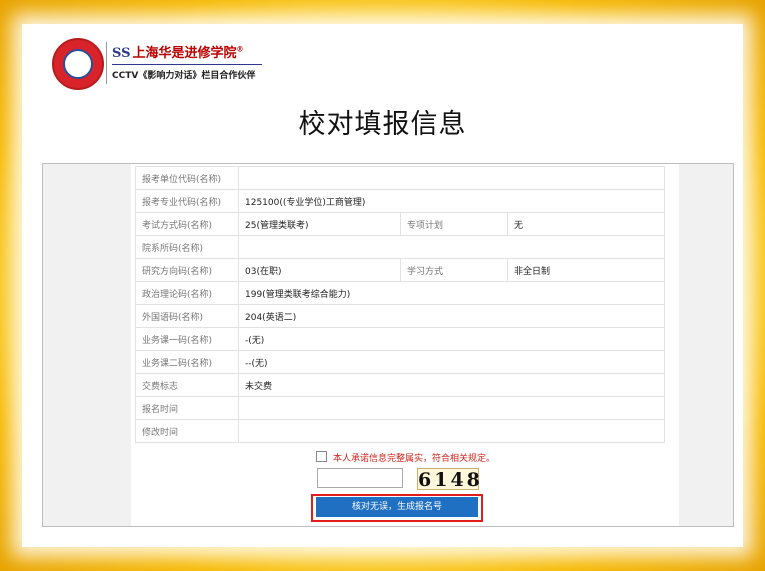 The height and width of the screenshot is (571, 765). I want to click on table-row: 研究方向码(名称) 03(在职) 学习方式 非全日制, so click(400, 270).